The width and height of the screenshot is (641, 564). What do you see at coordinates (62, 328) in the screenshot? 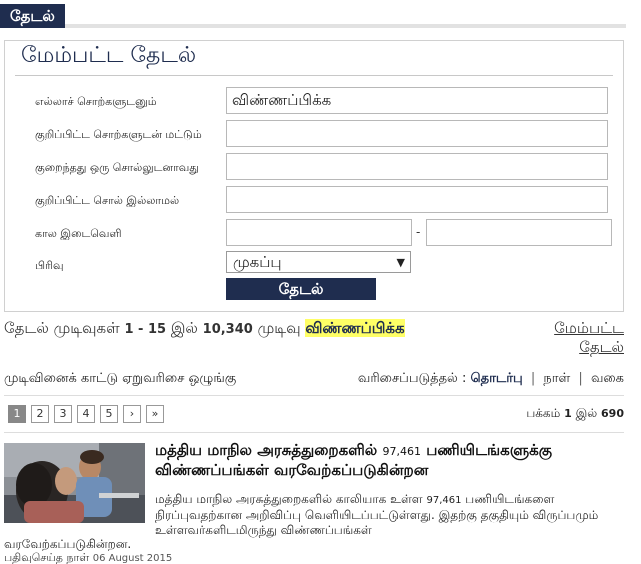
I see `summary-prefix: தேடல் முடிவுகள்` at bounding box center [62, 328].